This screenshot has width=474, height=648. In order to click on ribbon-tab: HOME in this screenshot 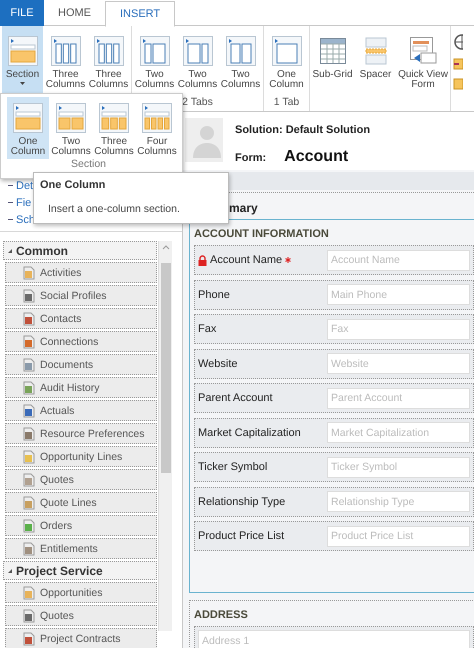, I will do `click(74, 13)`.